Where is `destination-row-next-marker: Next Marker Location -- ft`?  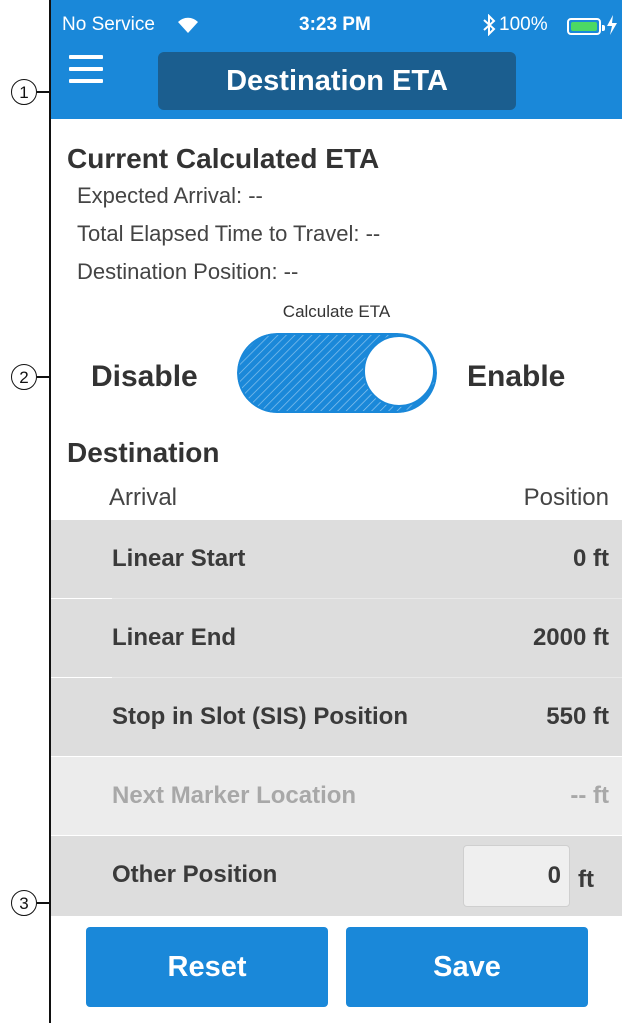
destination-row-next-marker: Next Marker Location -- ft is located at coordinates (336, 796).